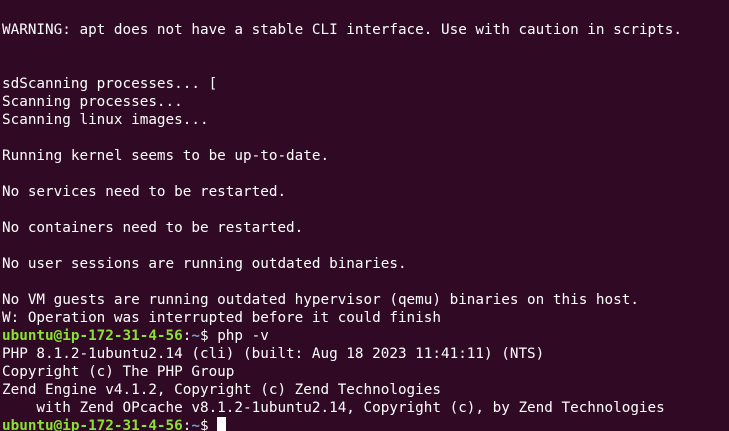  I want to click on output-line: Copyright (c) The PHP Group, so click(118, 372).